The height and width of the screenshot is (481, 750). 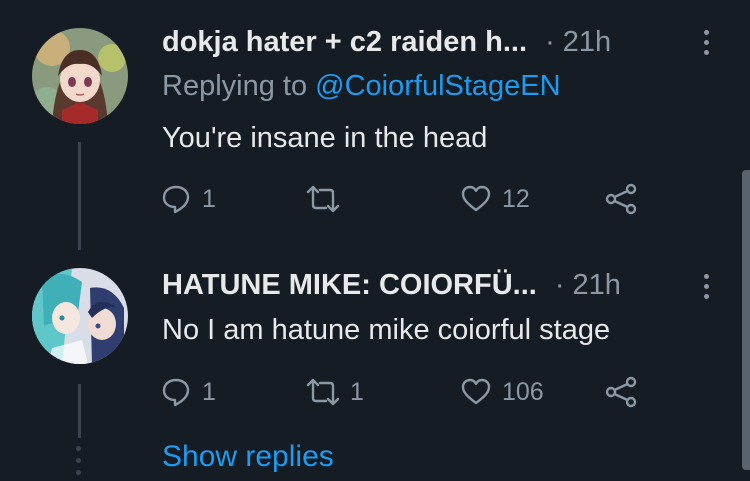 What do you see at coordinates (523, 391) in the screenshot?
I see `like-count: 106` at bounding box center [523, 391].